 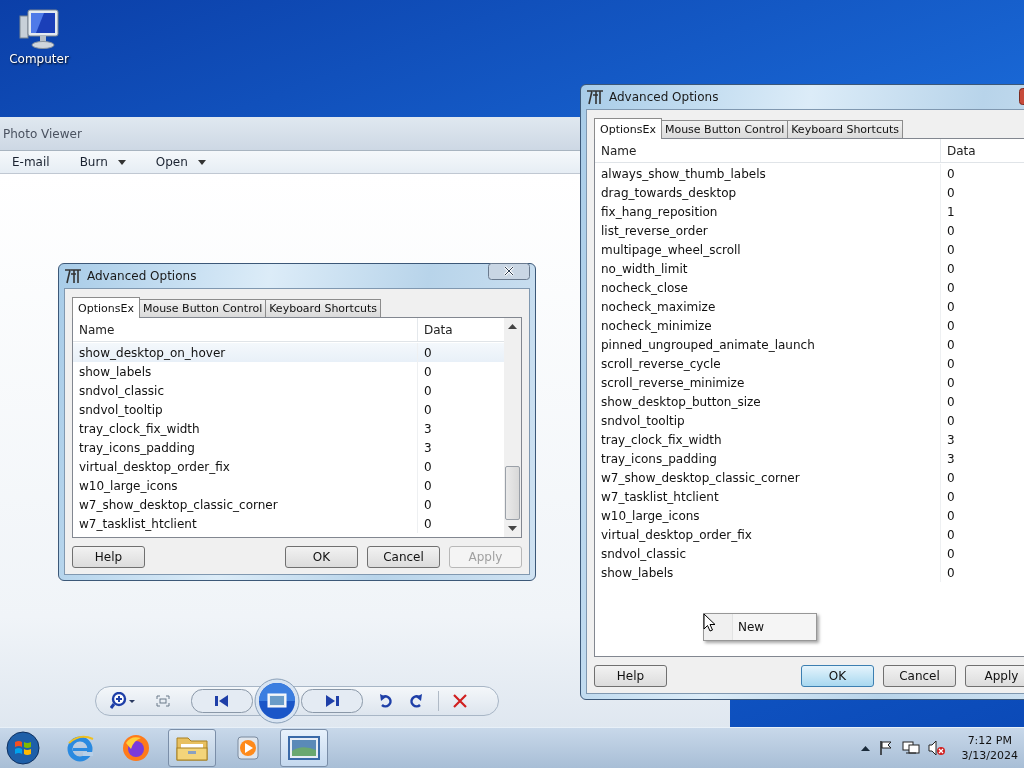 What do you see at coordinates (152, 352) in the screenshot?
I see `option-name: show_desktop_on_hover` at bounding box center [152, 352].